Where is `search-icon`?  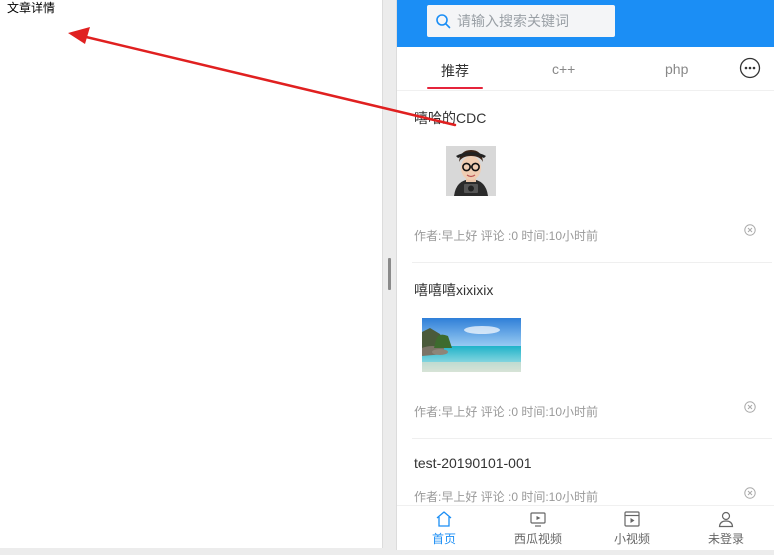
search-icon is located at coordinates (443, 21).